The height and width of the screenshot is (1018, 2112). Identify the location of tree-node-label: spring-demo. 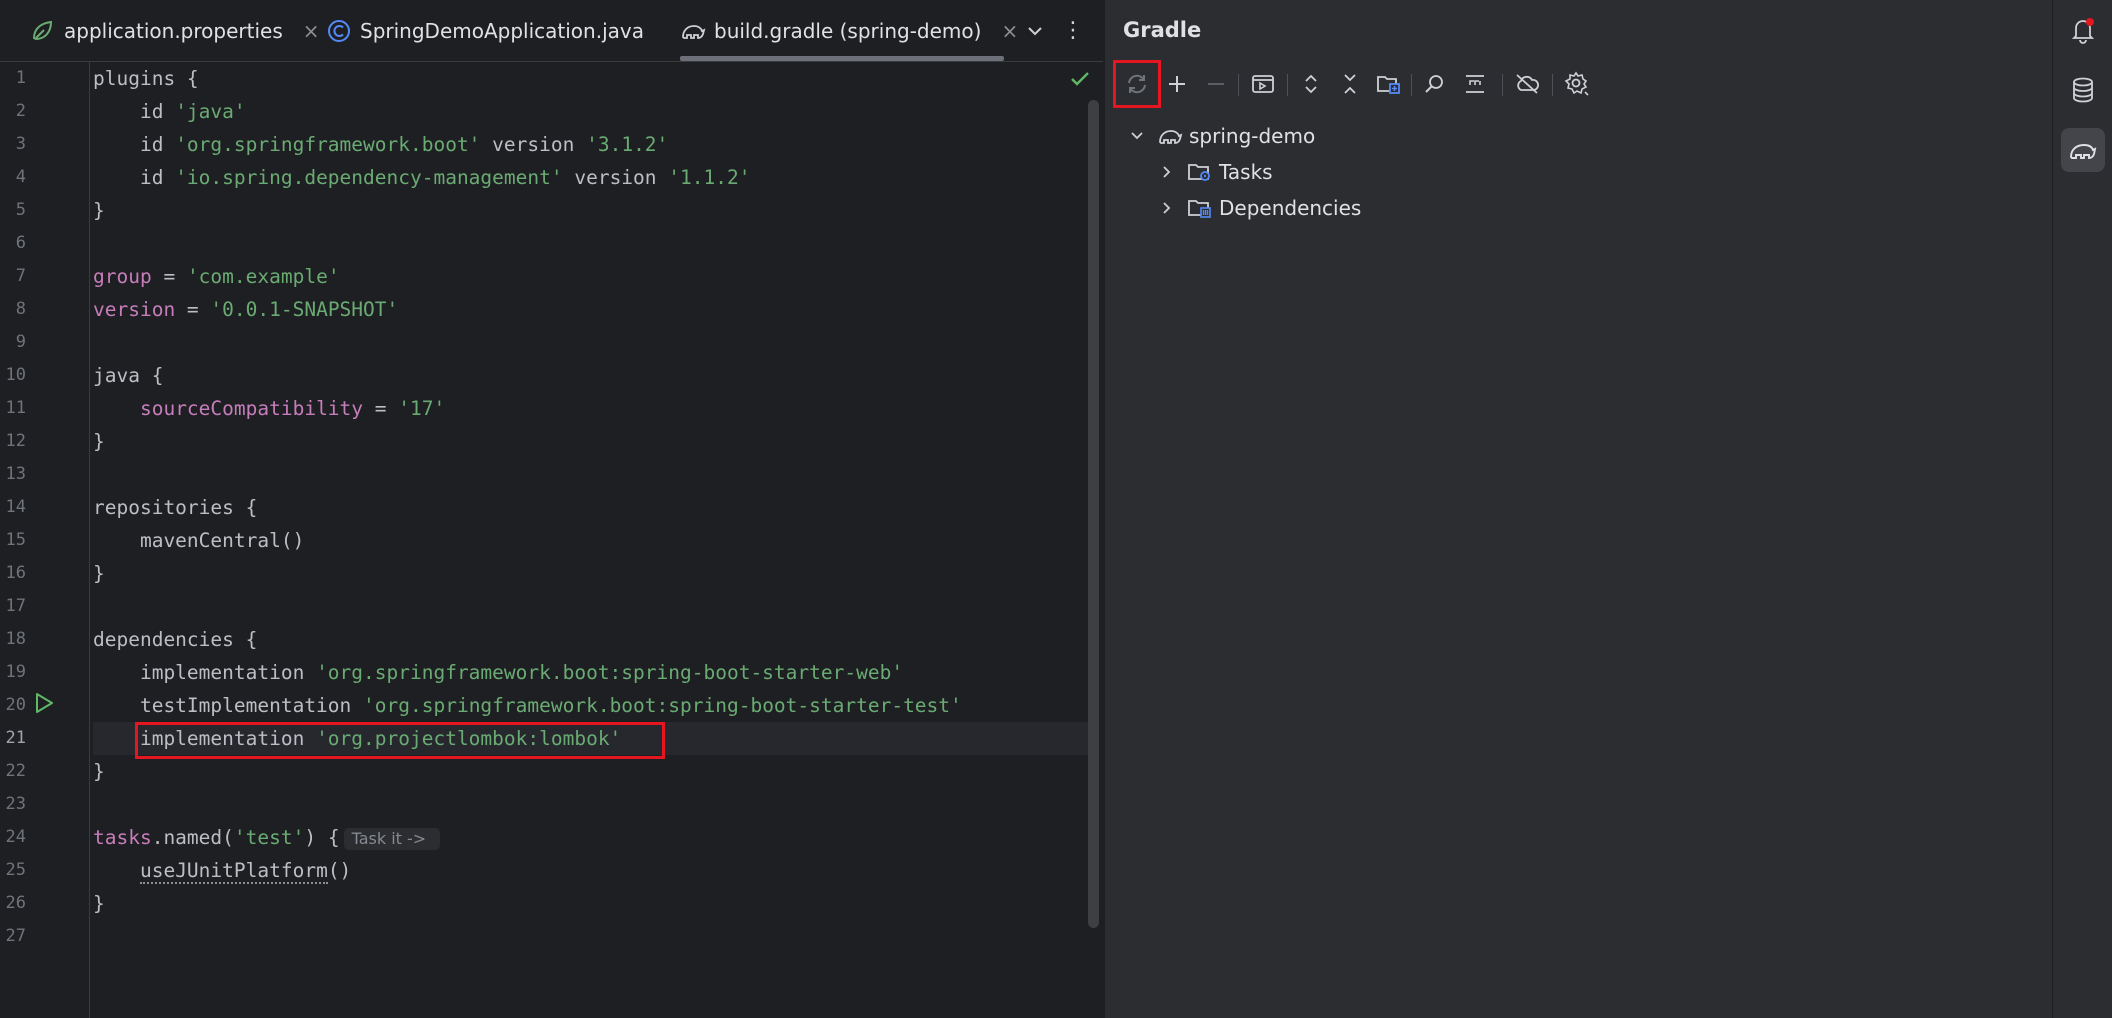
(1252, 136).